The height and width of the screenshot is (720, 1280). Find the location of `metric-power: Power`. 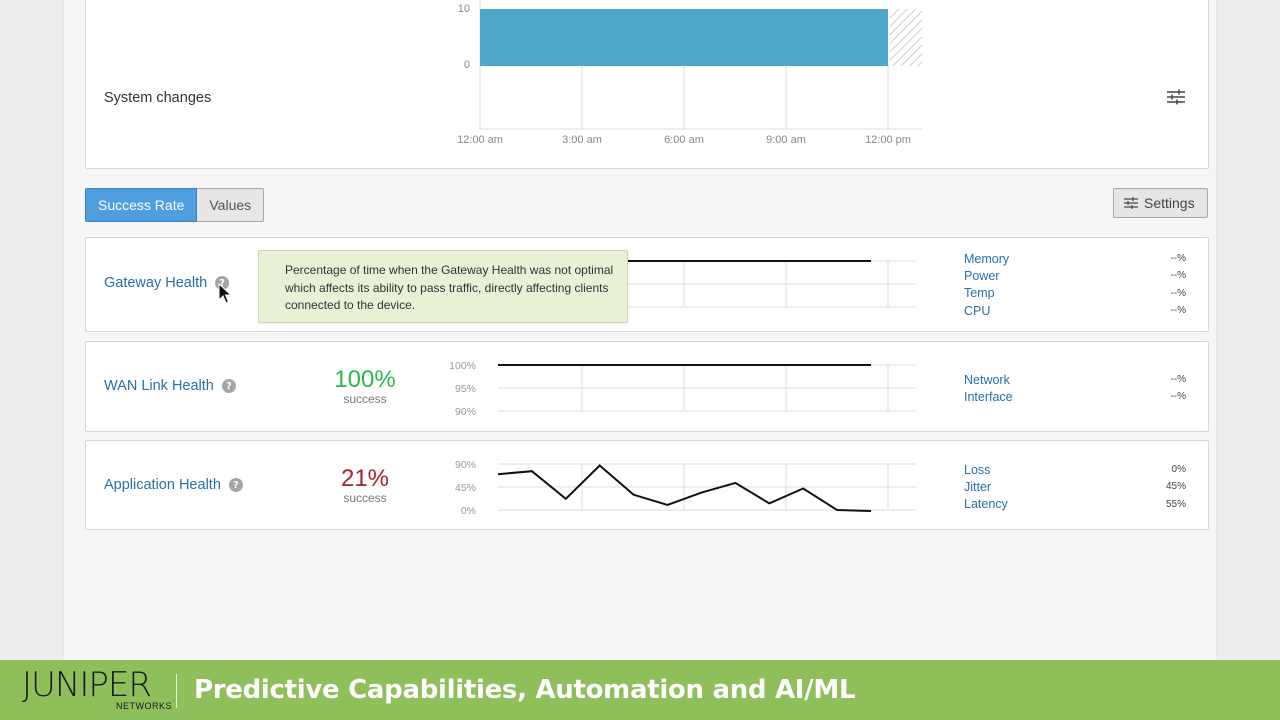

metric-power: Power is located at coordinates (982, 275).